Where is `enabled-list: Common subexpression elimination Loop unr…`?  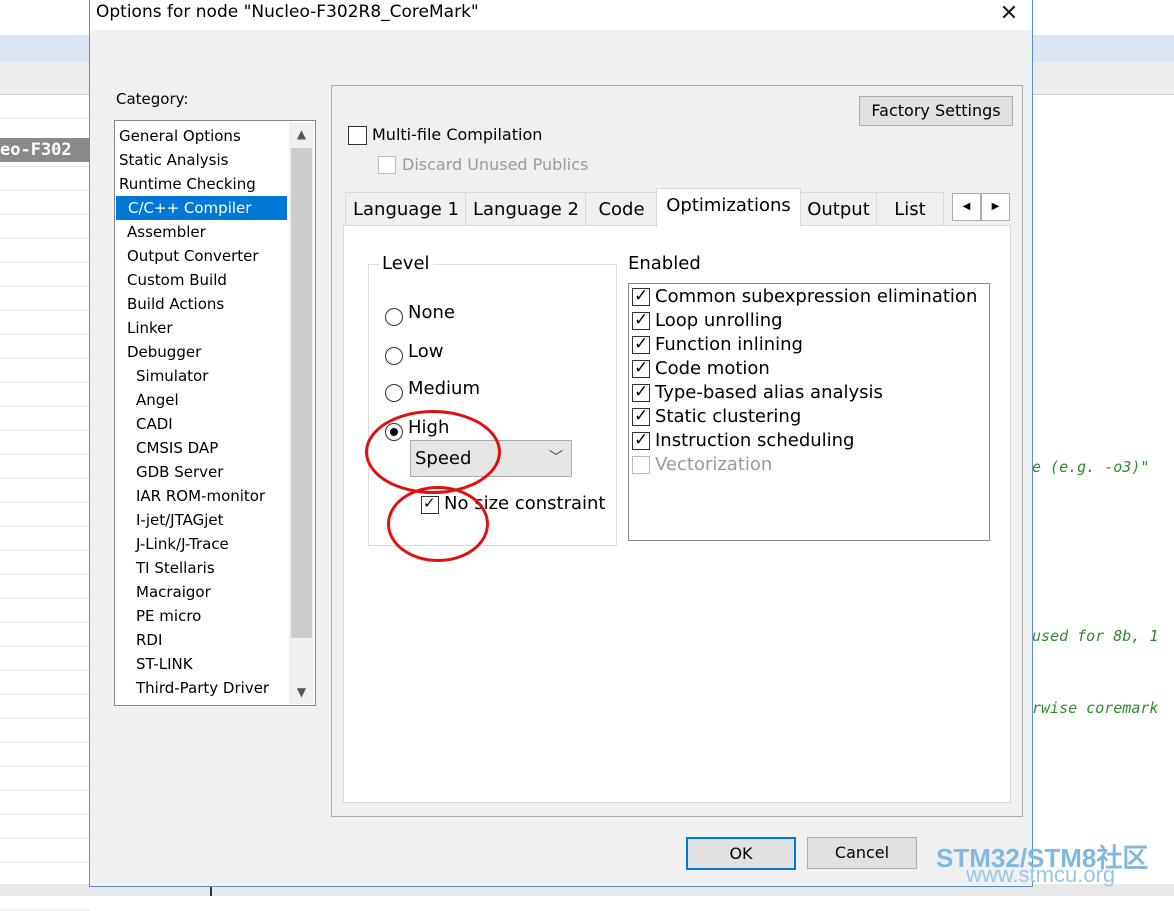 enabled-list: Common subexpression elimination Loop unr… is located at coordinates (809, 412).